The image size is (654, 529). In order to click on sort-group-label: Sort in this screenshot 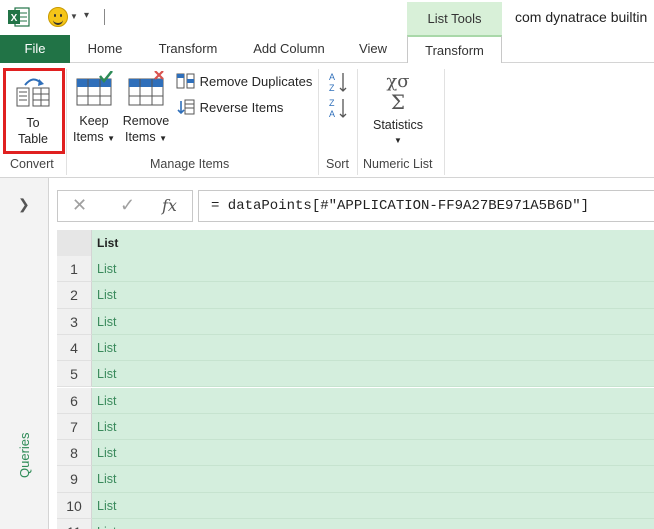, I will do `click(337, 164)`.